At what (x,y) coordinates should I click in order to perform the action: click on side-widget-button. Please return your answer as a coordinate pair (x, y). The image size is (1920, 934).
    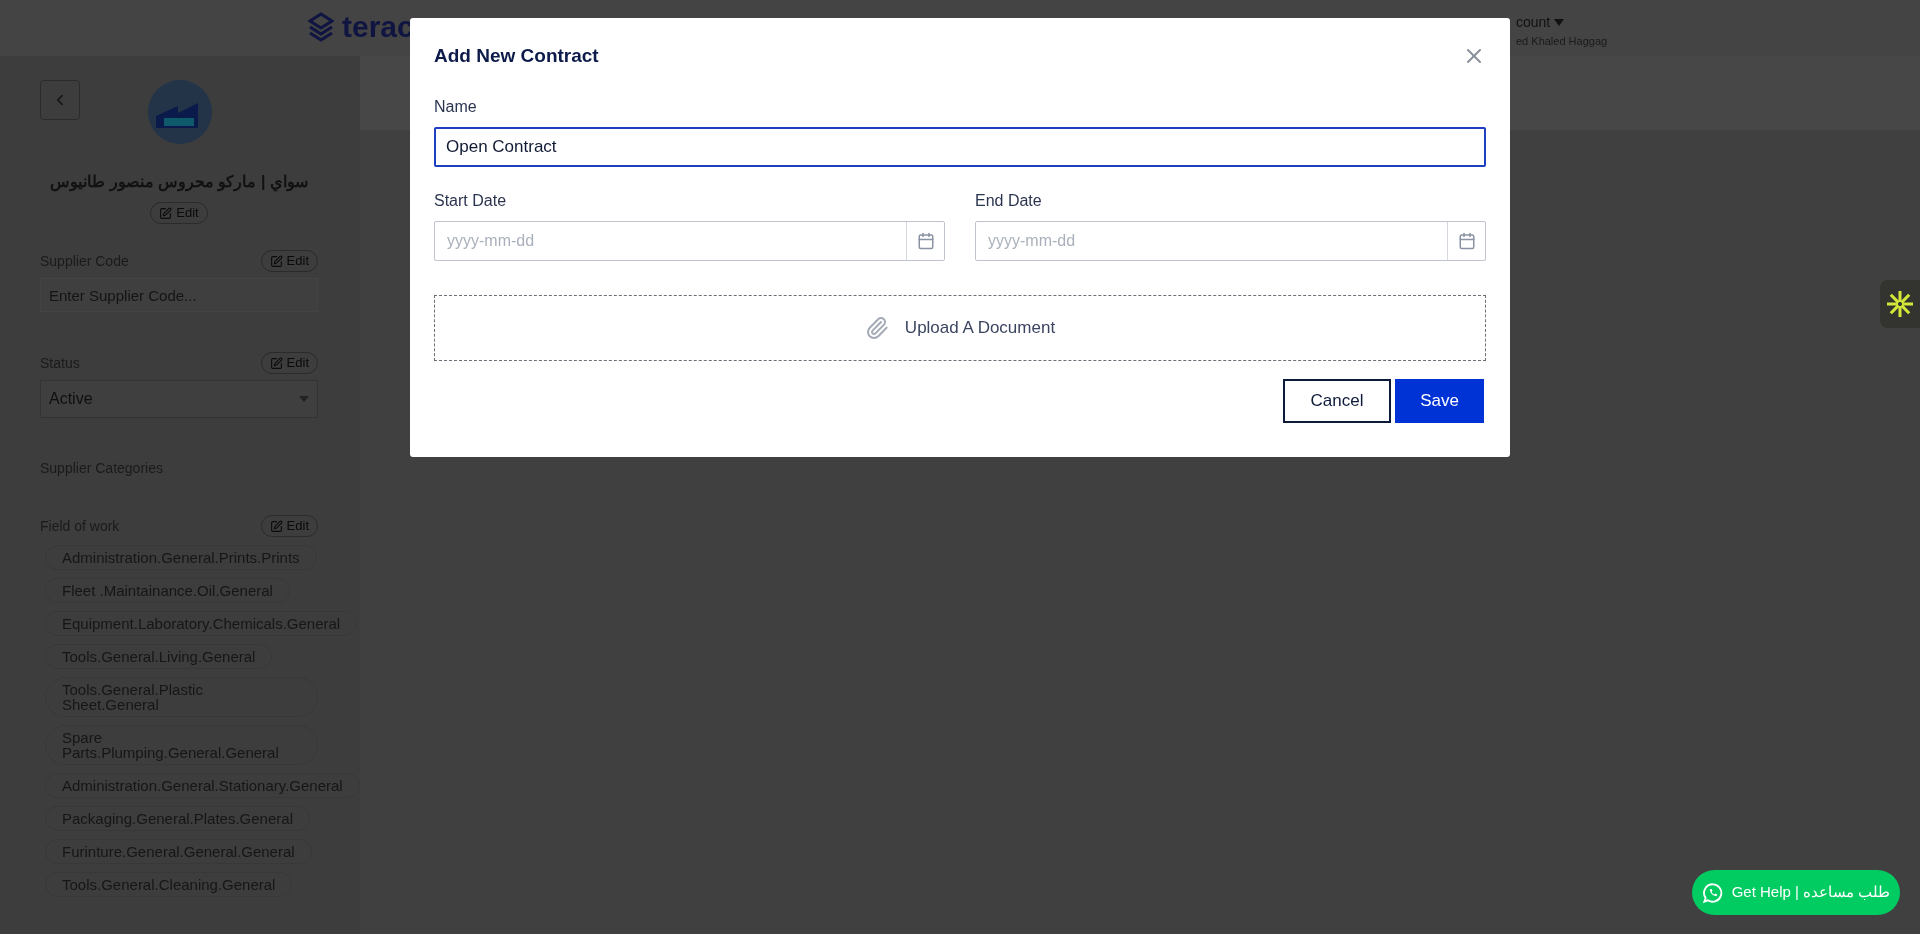
    Looking at the image, I should click on (1900, 304).